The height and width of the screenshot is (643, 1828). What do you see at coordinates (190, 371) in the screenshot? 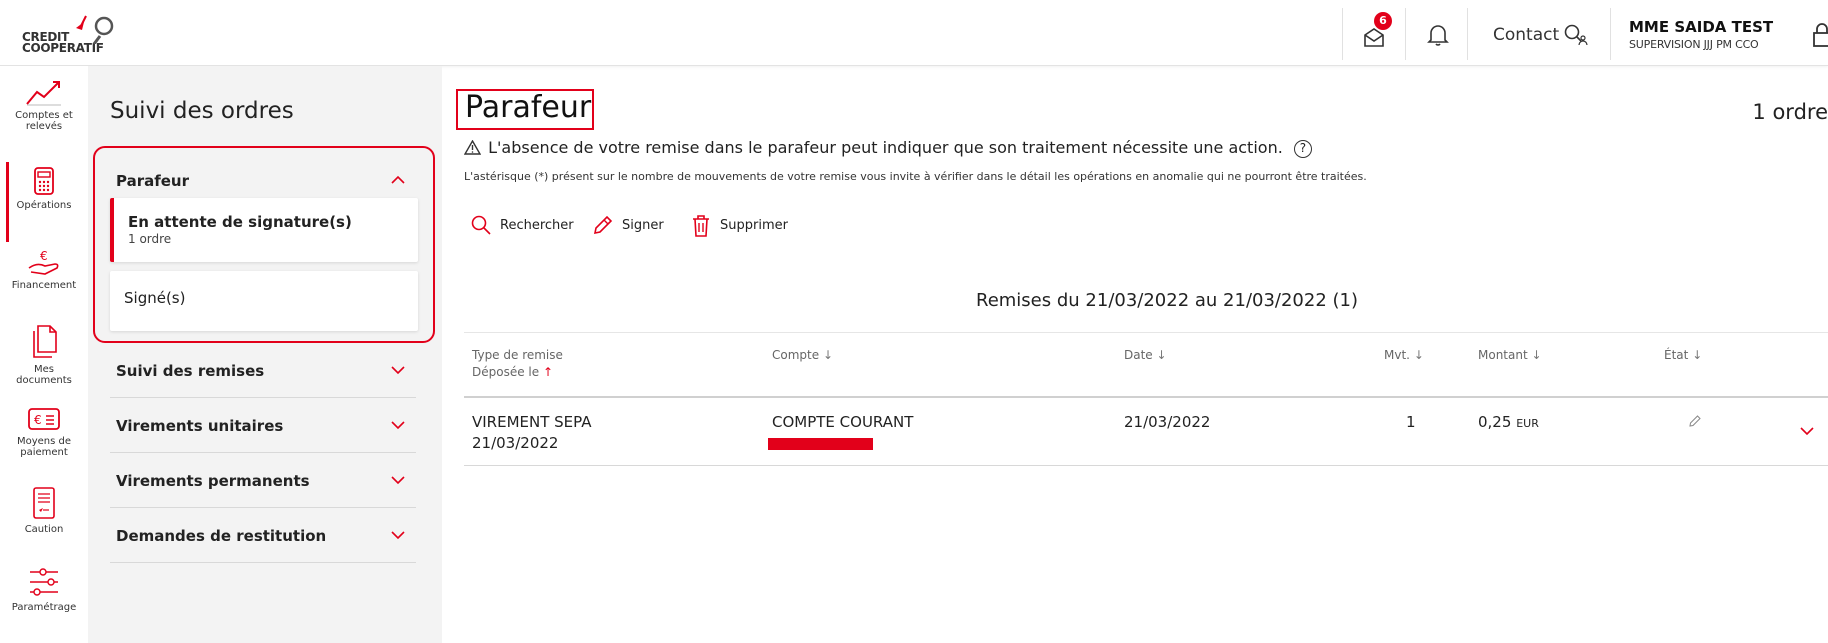
I see `accordion-label: Suivi des remises` at bounding box center [190, 371].